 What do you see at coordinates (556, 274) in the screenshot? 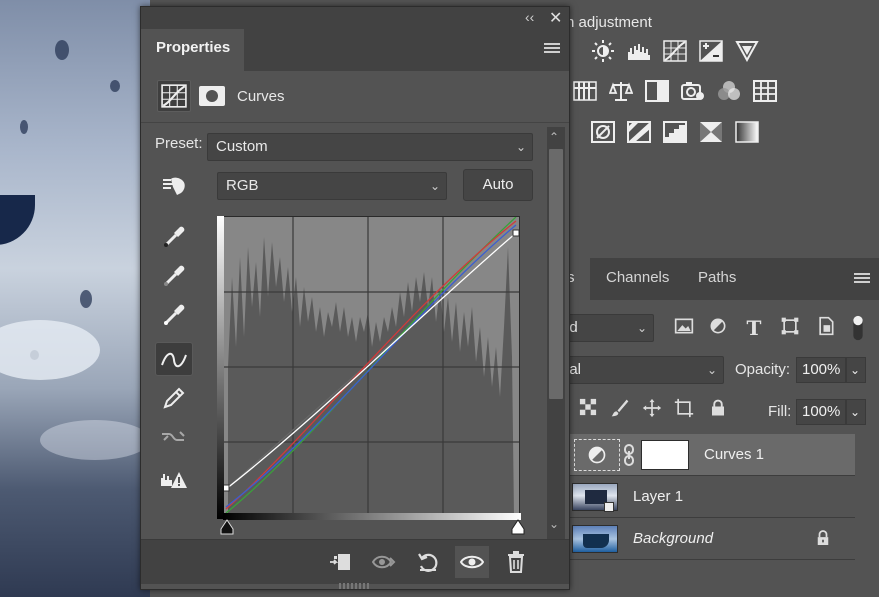
I see `scroll-thumb` at bounding box center [556, 274].